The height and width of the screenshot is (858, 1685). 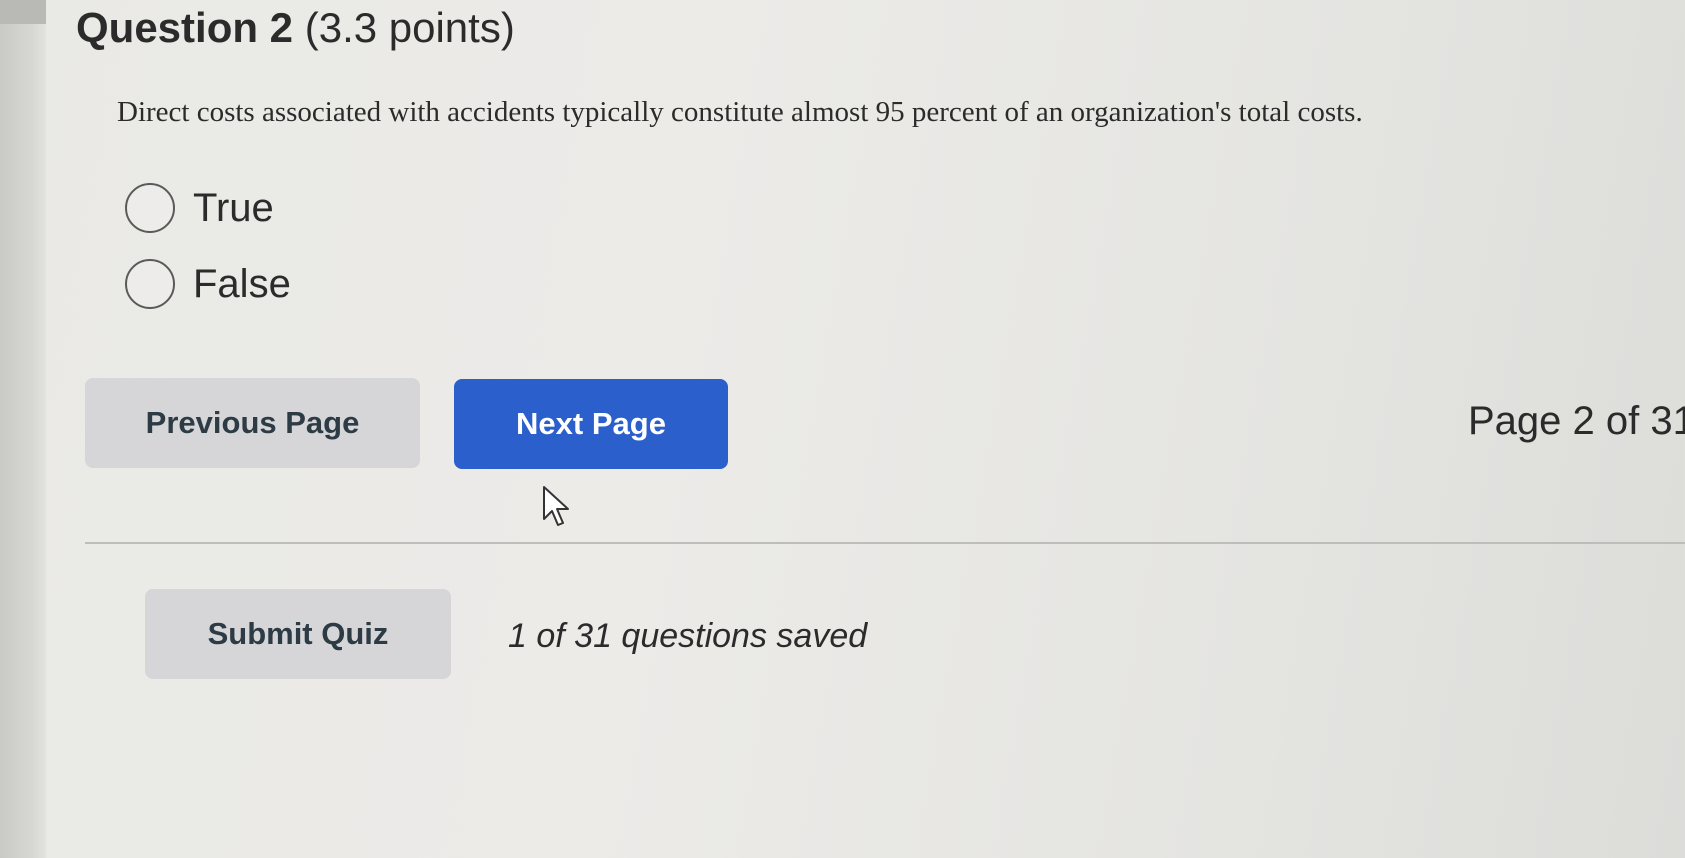 What do you see at coordinates (233, 208) in the screenshot?
I see `option-label-true: True` at bounding box center [233, 208].